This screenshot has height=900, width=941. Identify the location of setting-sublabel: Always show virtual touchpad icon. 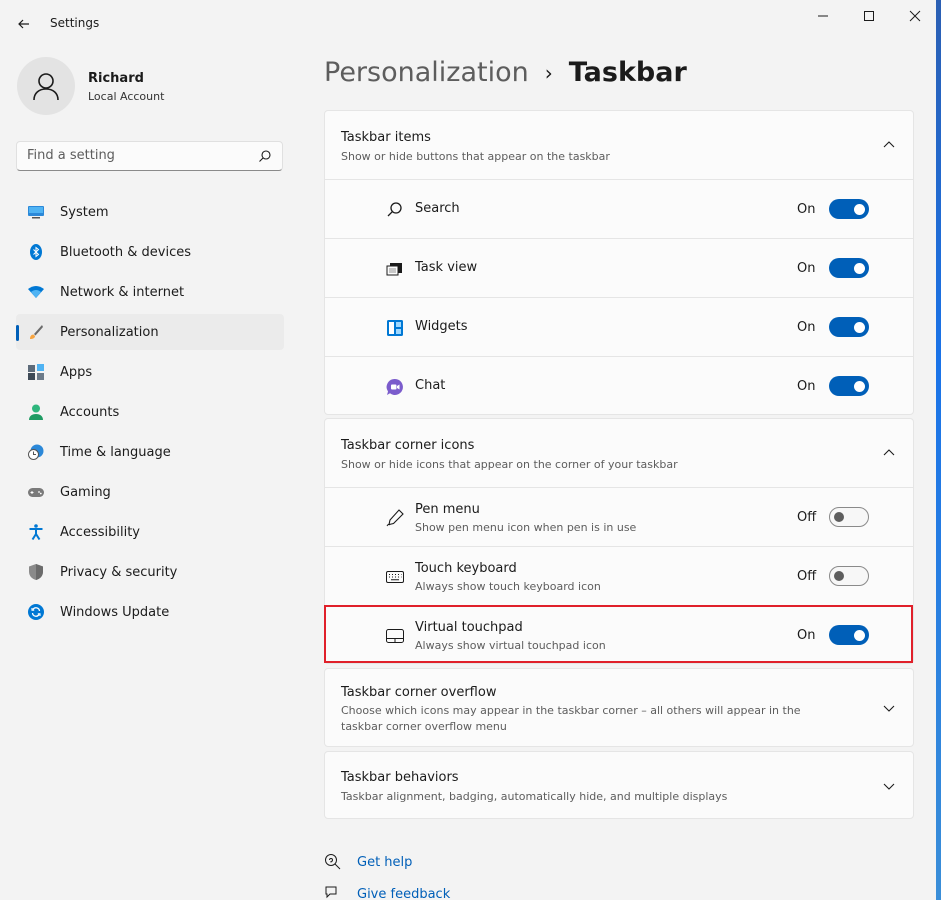
(510, 645).